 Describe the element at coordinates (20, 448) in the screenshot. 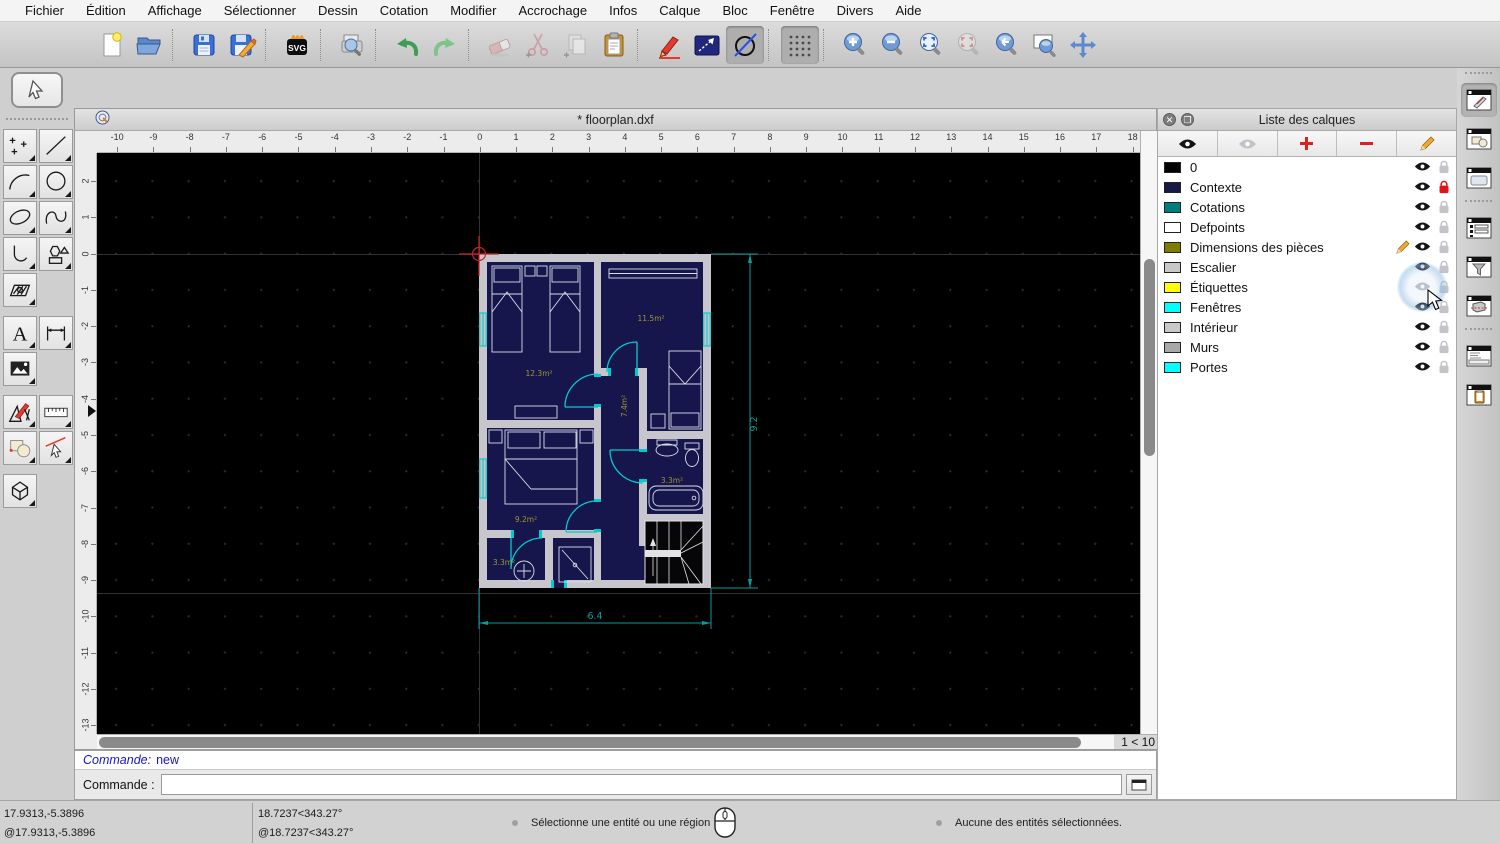

I see `block-tools-button` at that location.